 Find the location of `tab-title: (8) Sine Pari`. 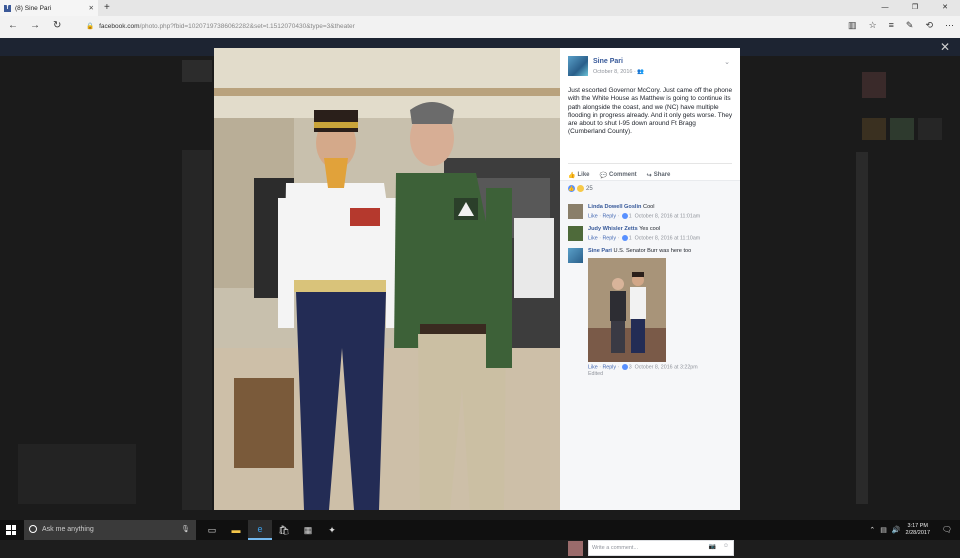

tab-title: (8) Sine Pari is located at coordinates (33, 8).